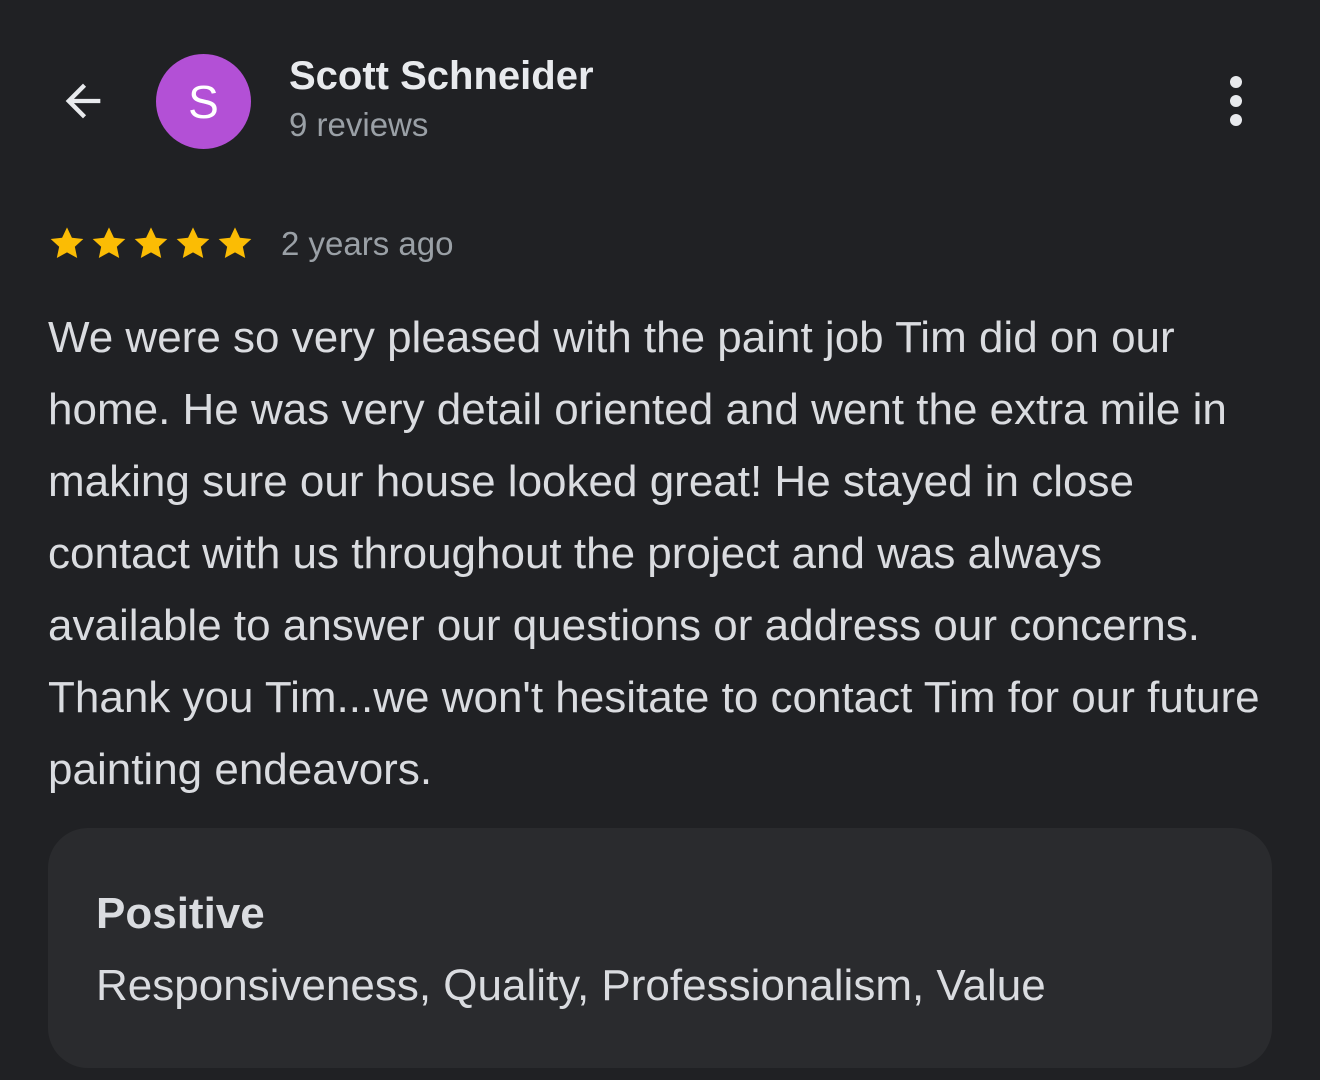 The width and height of the screenshot is (1320, 1080). I want to click on arrow-left-icon, so click(83, 103).